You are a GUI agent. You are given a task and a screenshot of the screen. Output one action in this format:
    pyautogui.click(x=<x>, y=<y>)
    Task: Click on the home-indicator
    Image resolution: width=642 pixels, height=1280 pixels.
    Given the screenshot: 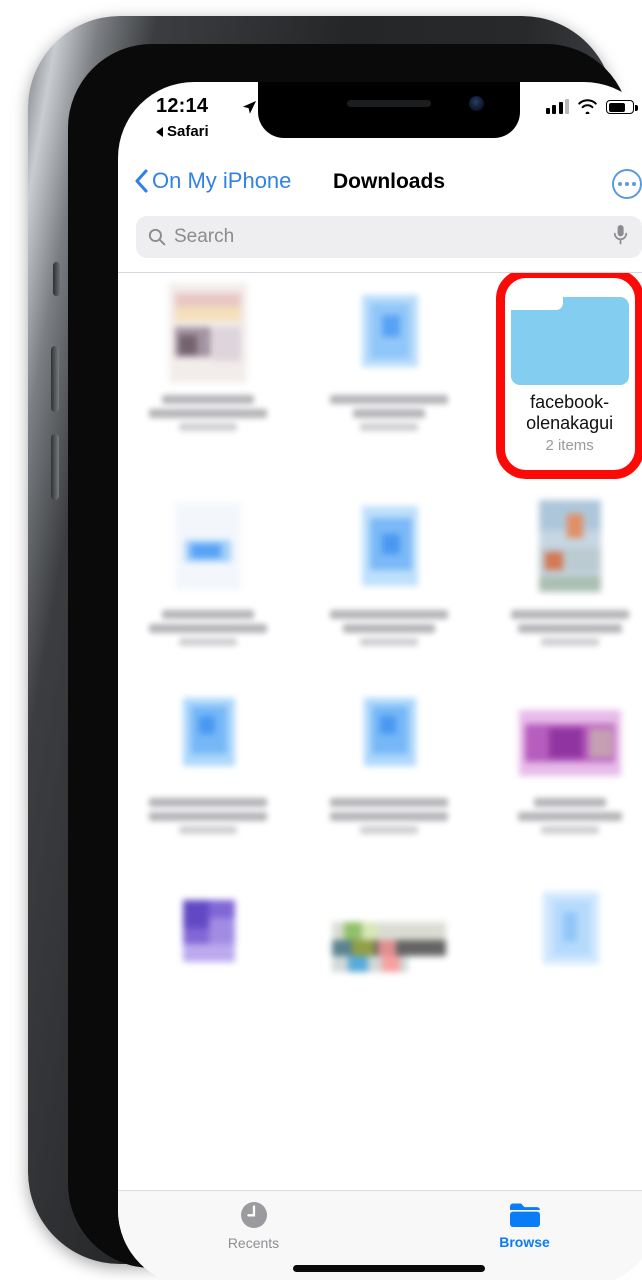 What is the action you would take?
    pyautogui.click(x=389, y=1268)
    